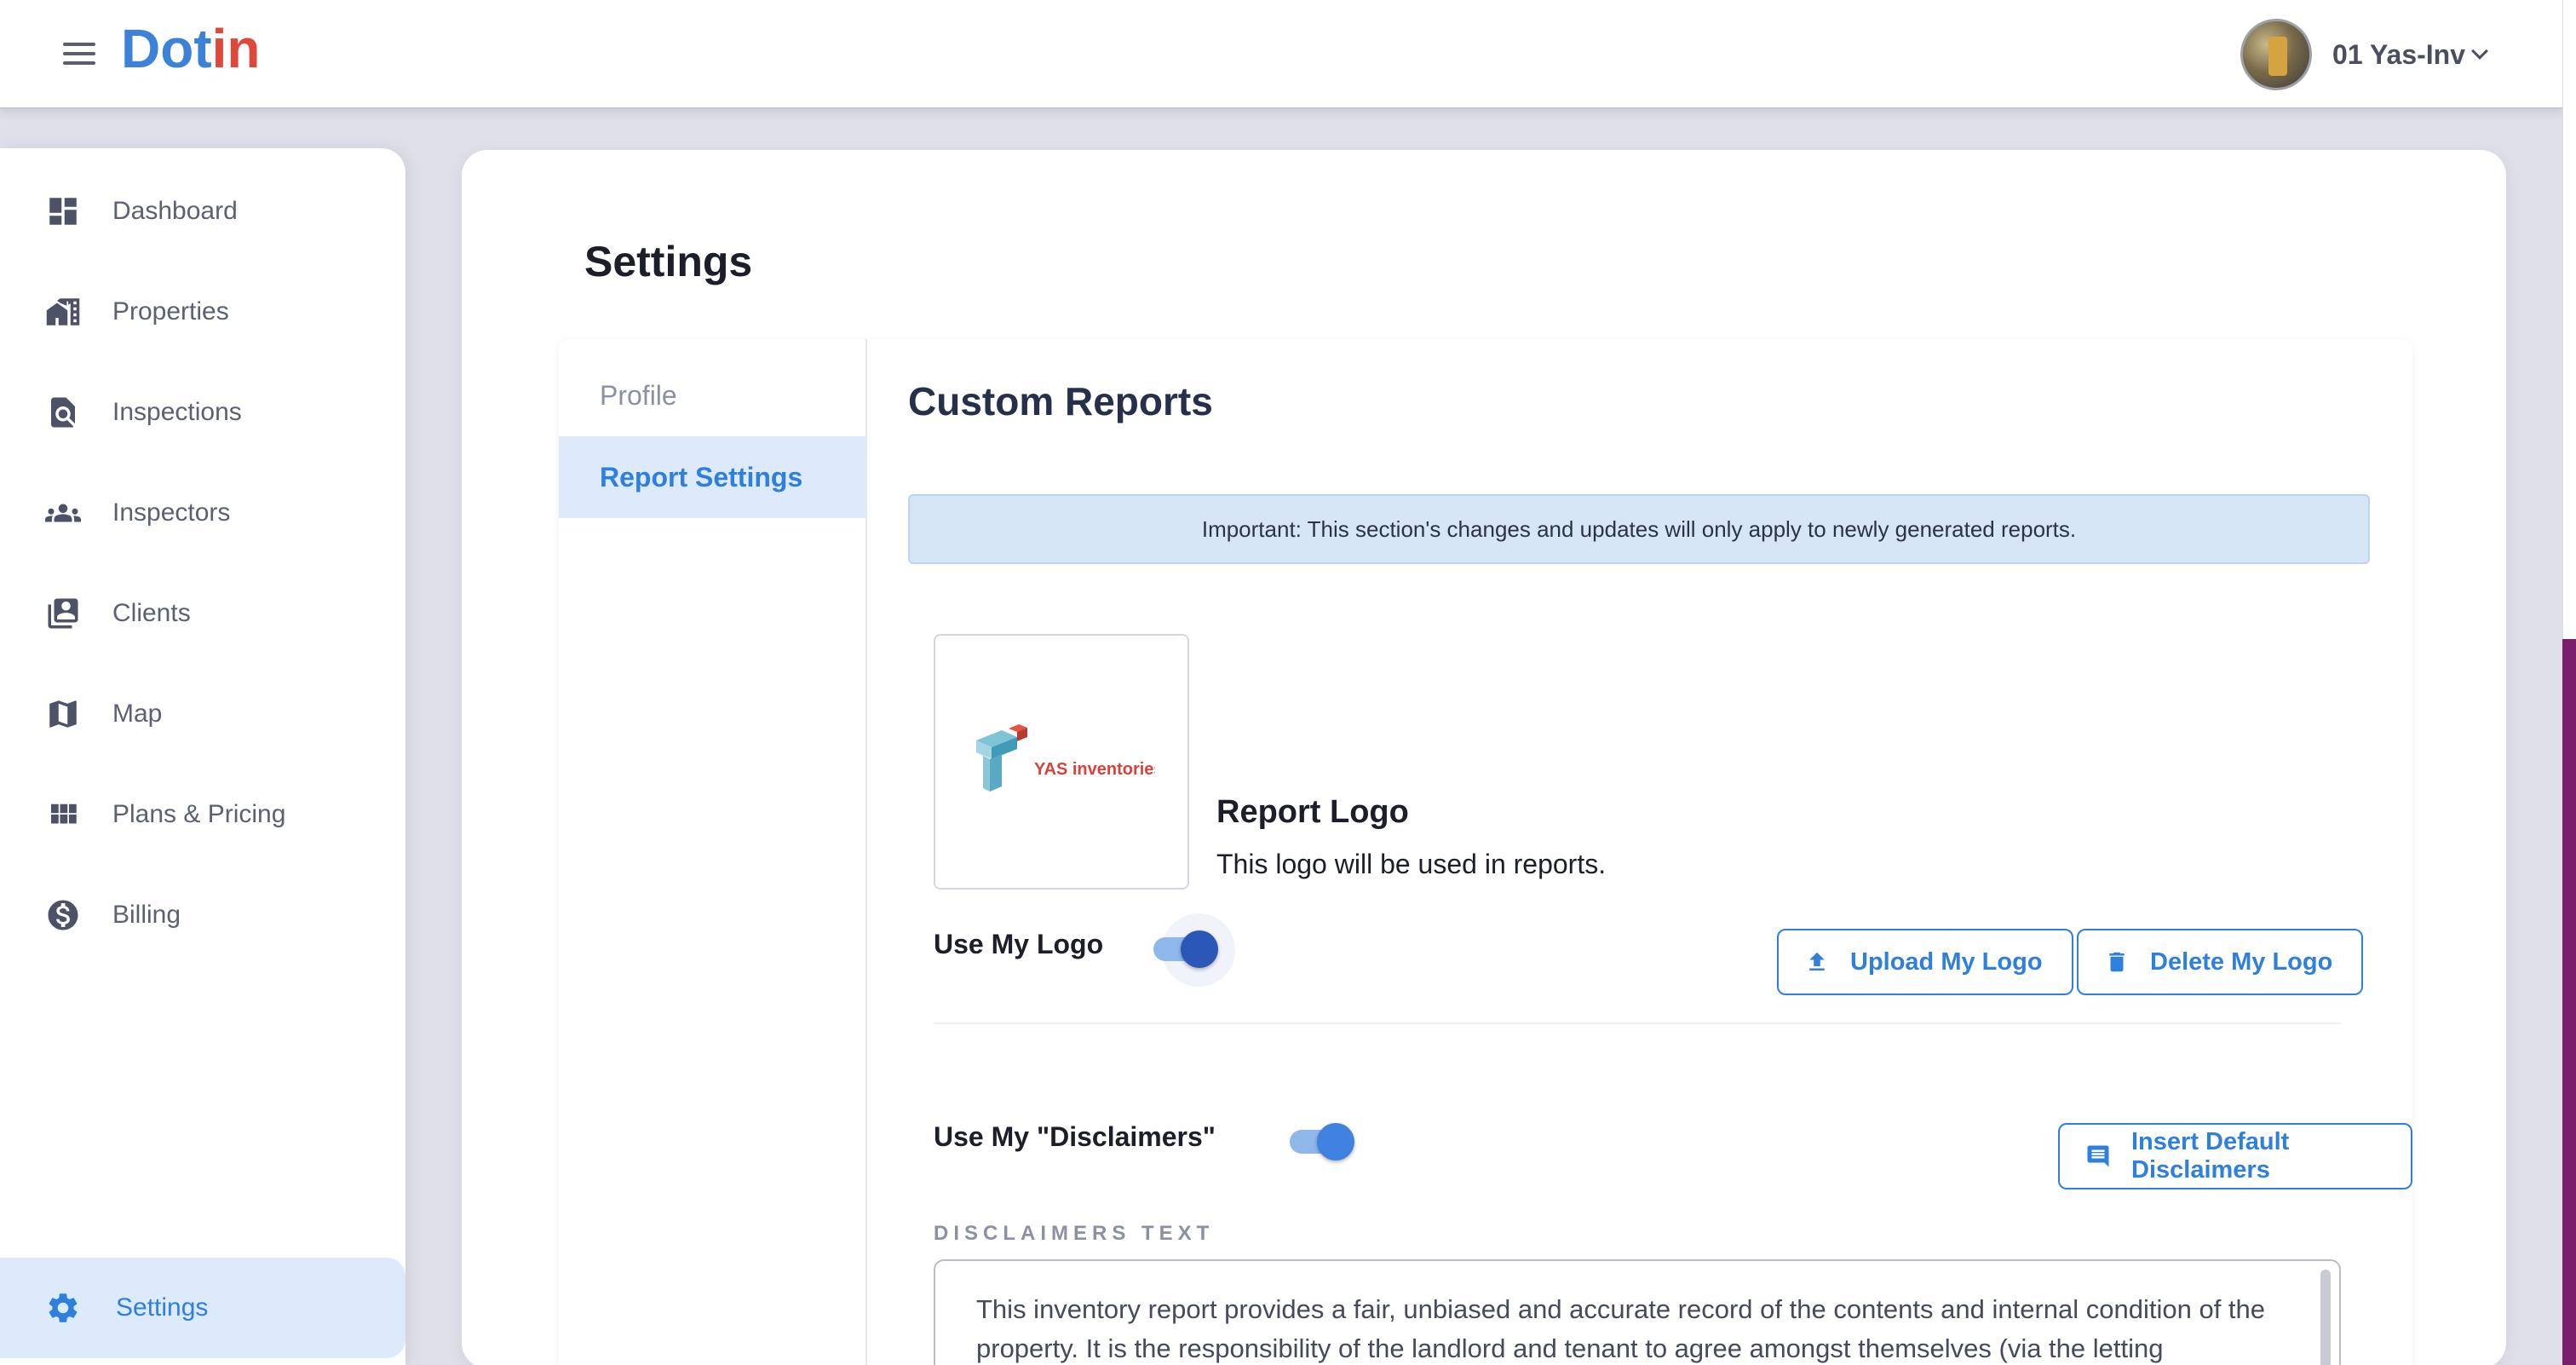 This screenshot has height=1365, width=2576. Describe the element at coordinates (2569, 1002) in the screenshot. I see `scrollbar-accent` at that location.